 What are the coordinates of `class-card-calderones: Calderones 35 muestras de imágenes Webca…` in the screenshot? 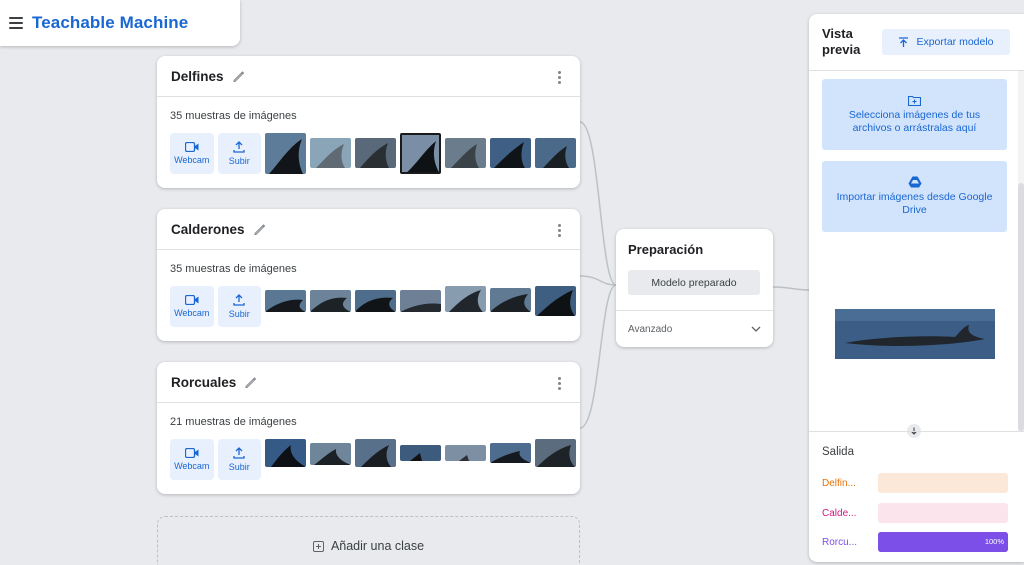 It's located at (368, 275).